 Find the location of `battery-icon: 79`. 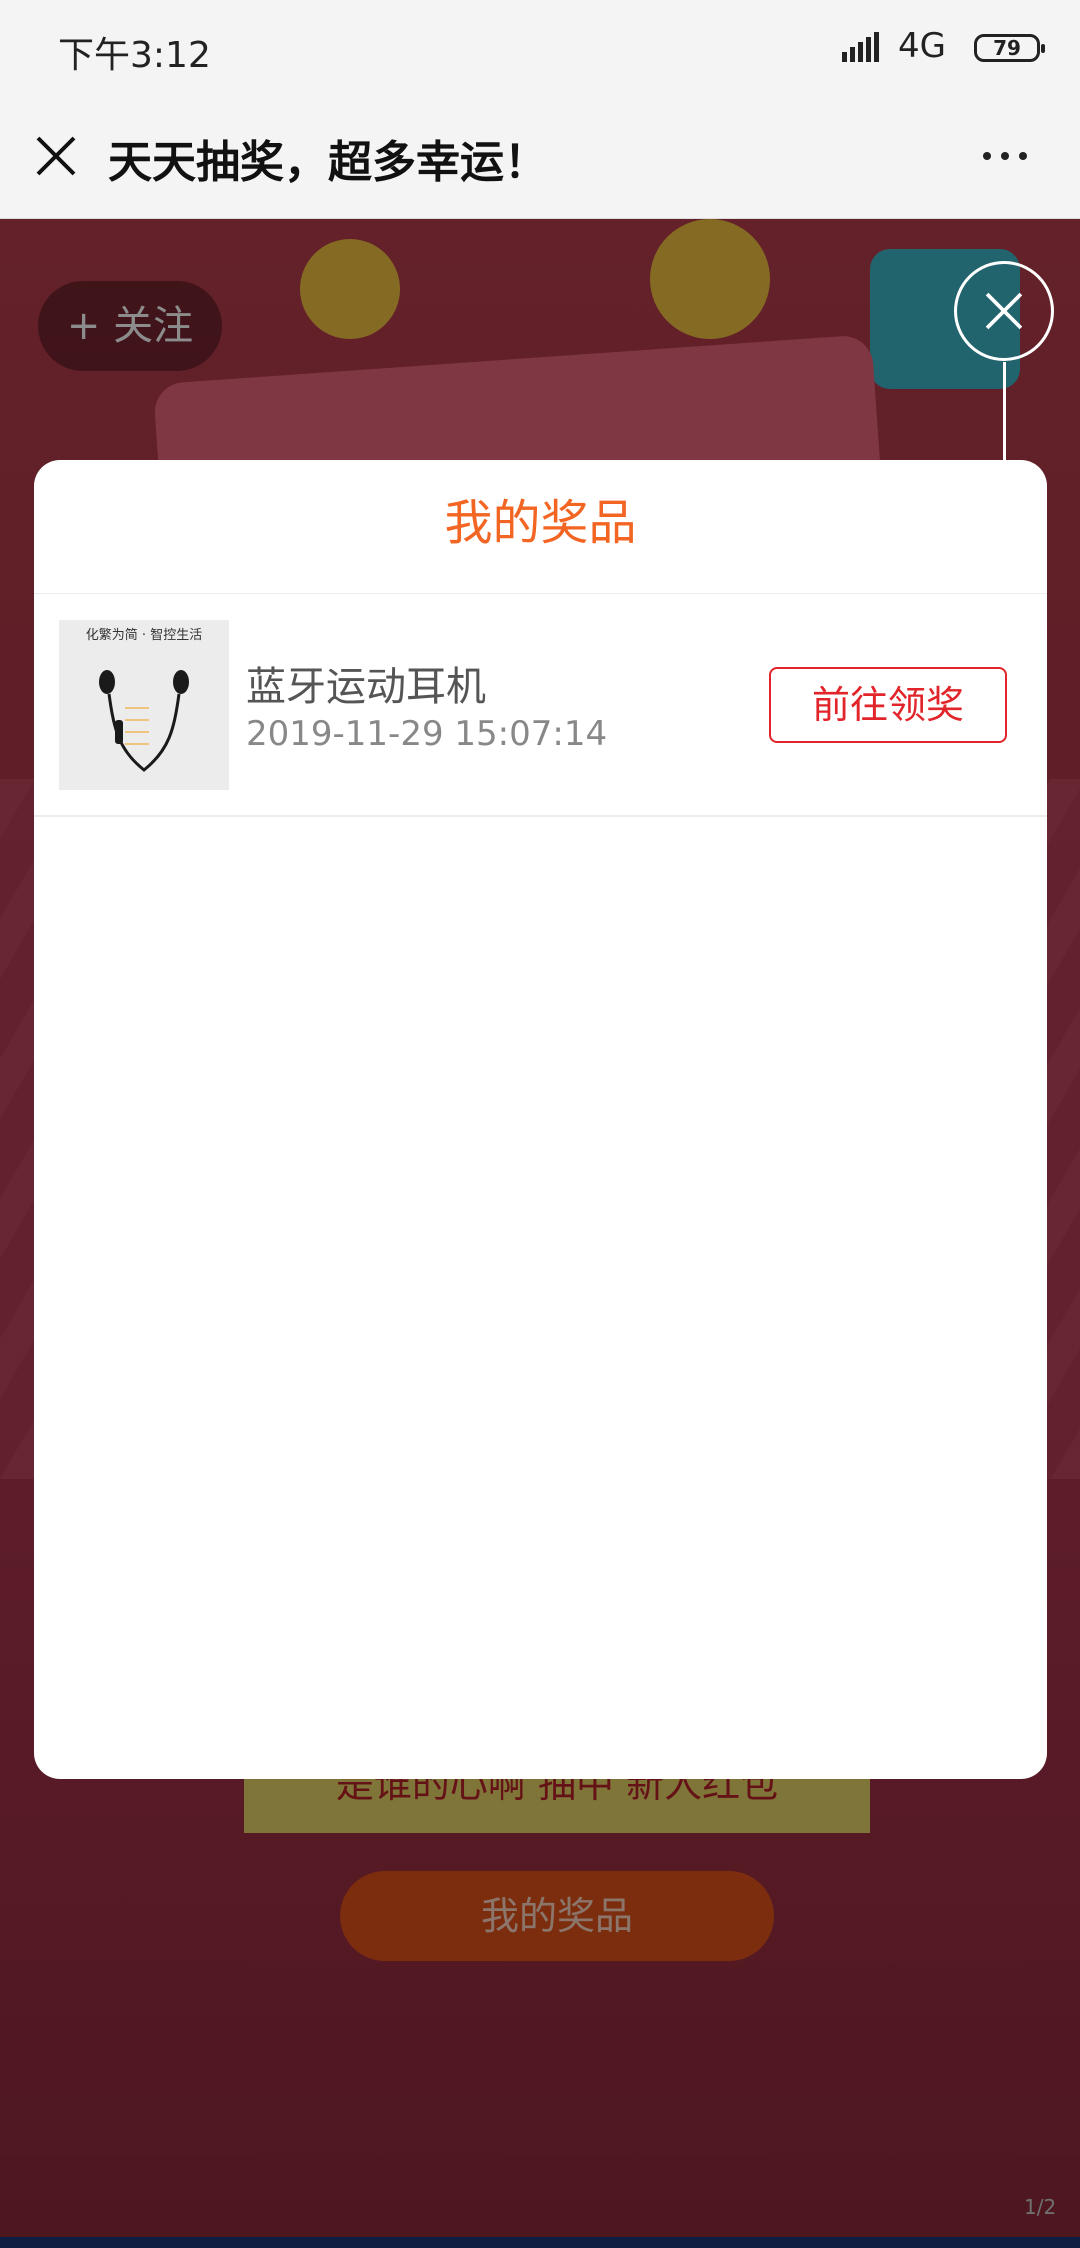

battery-icon: 79 is located at coordinates (1009, 48).